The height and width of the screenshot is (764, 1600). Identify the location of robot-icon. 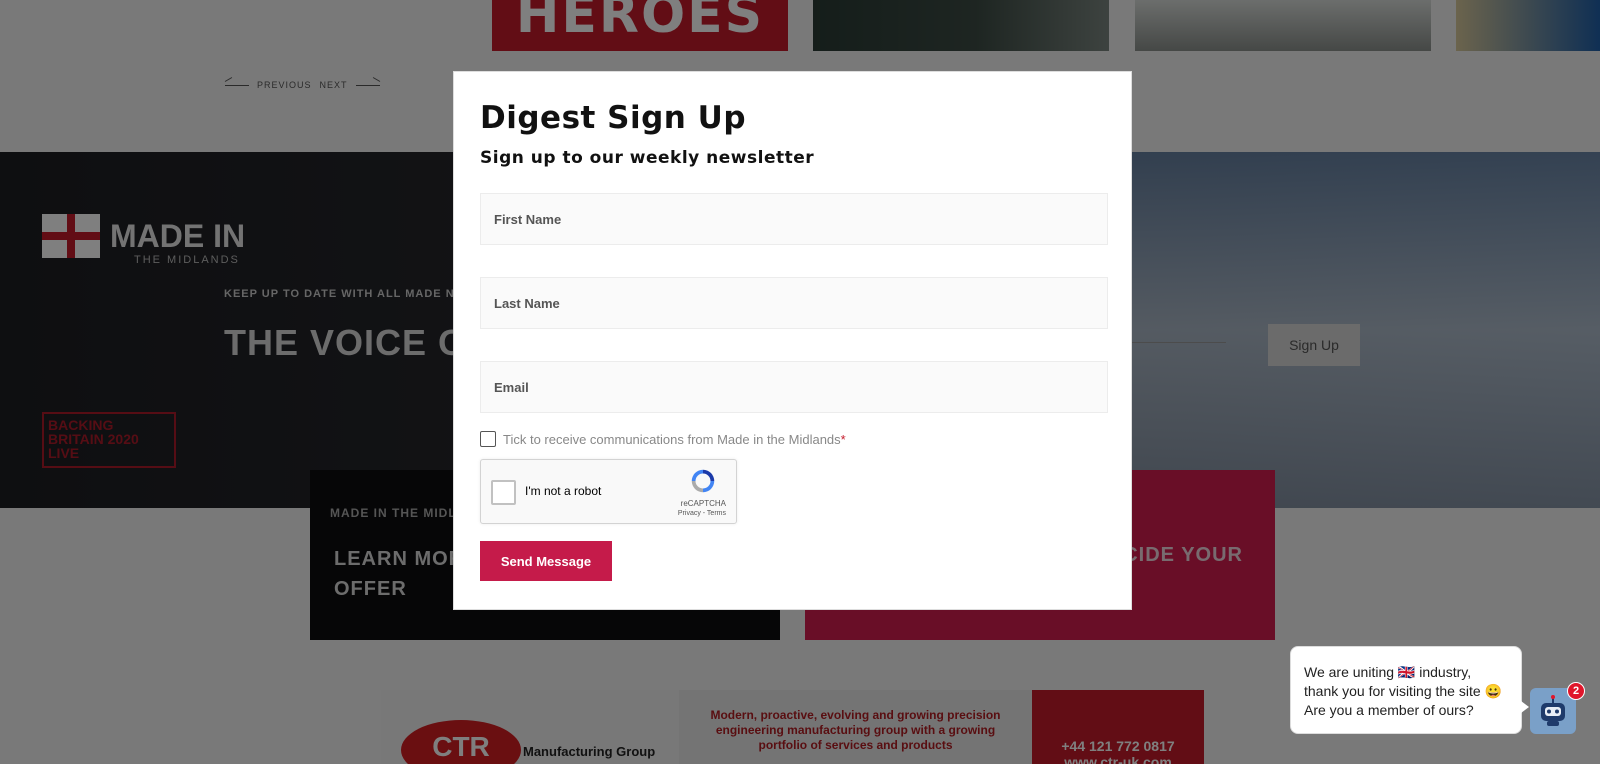
(1553, 710).